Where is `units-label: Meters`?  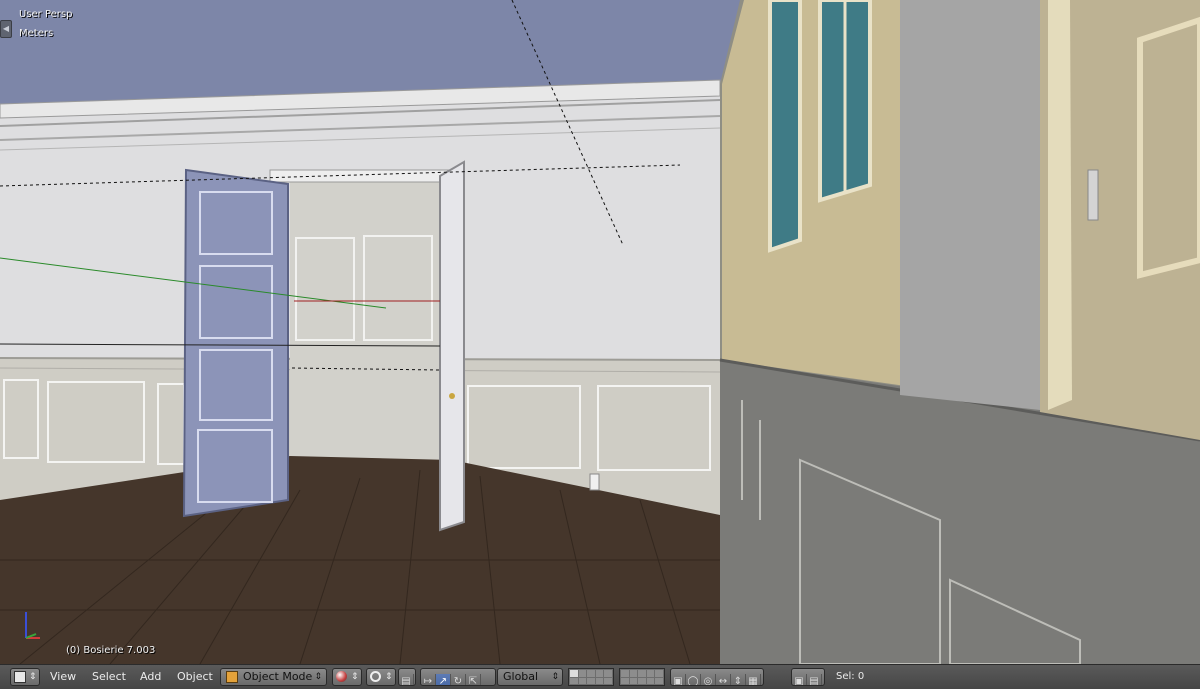 units-label: Meters is located at coordinates (36, 33).